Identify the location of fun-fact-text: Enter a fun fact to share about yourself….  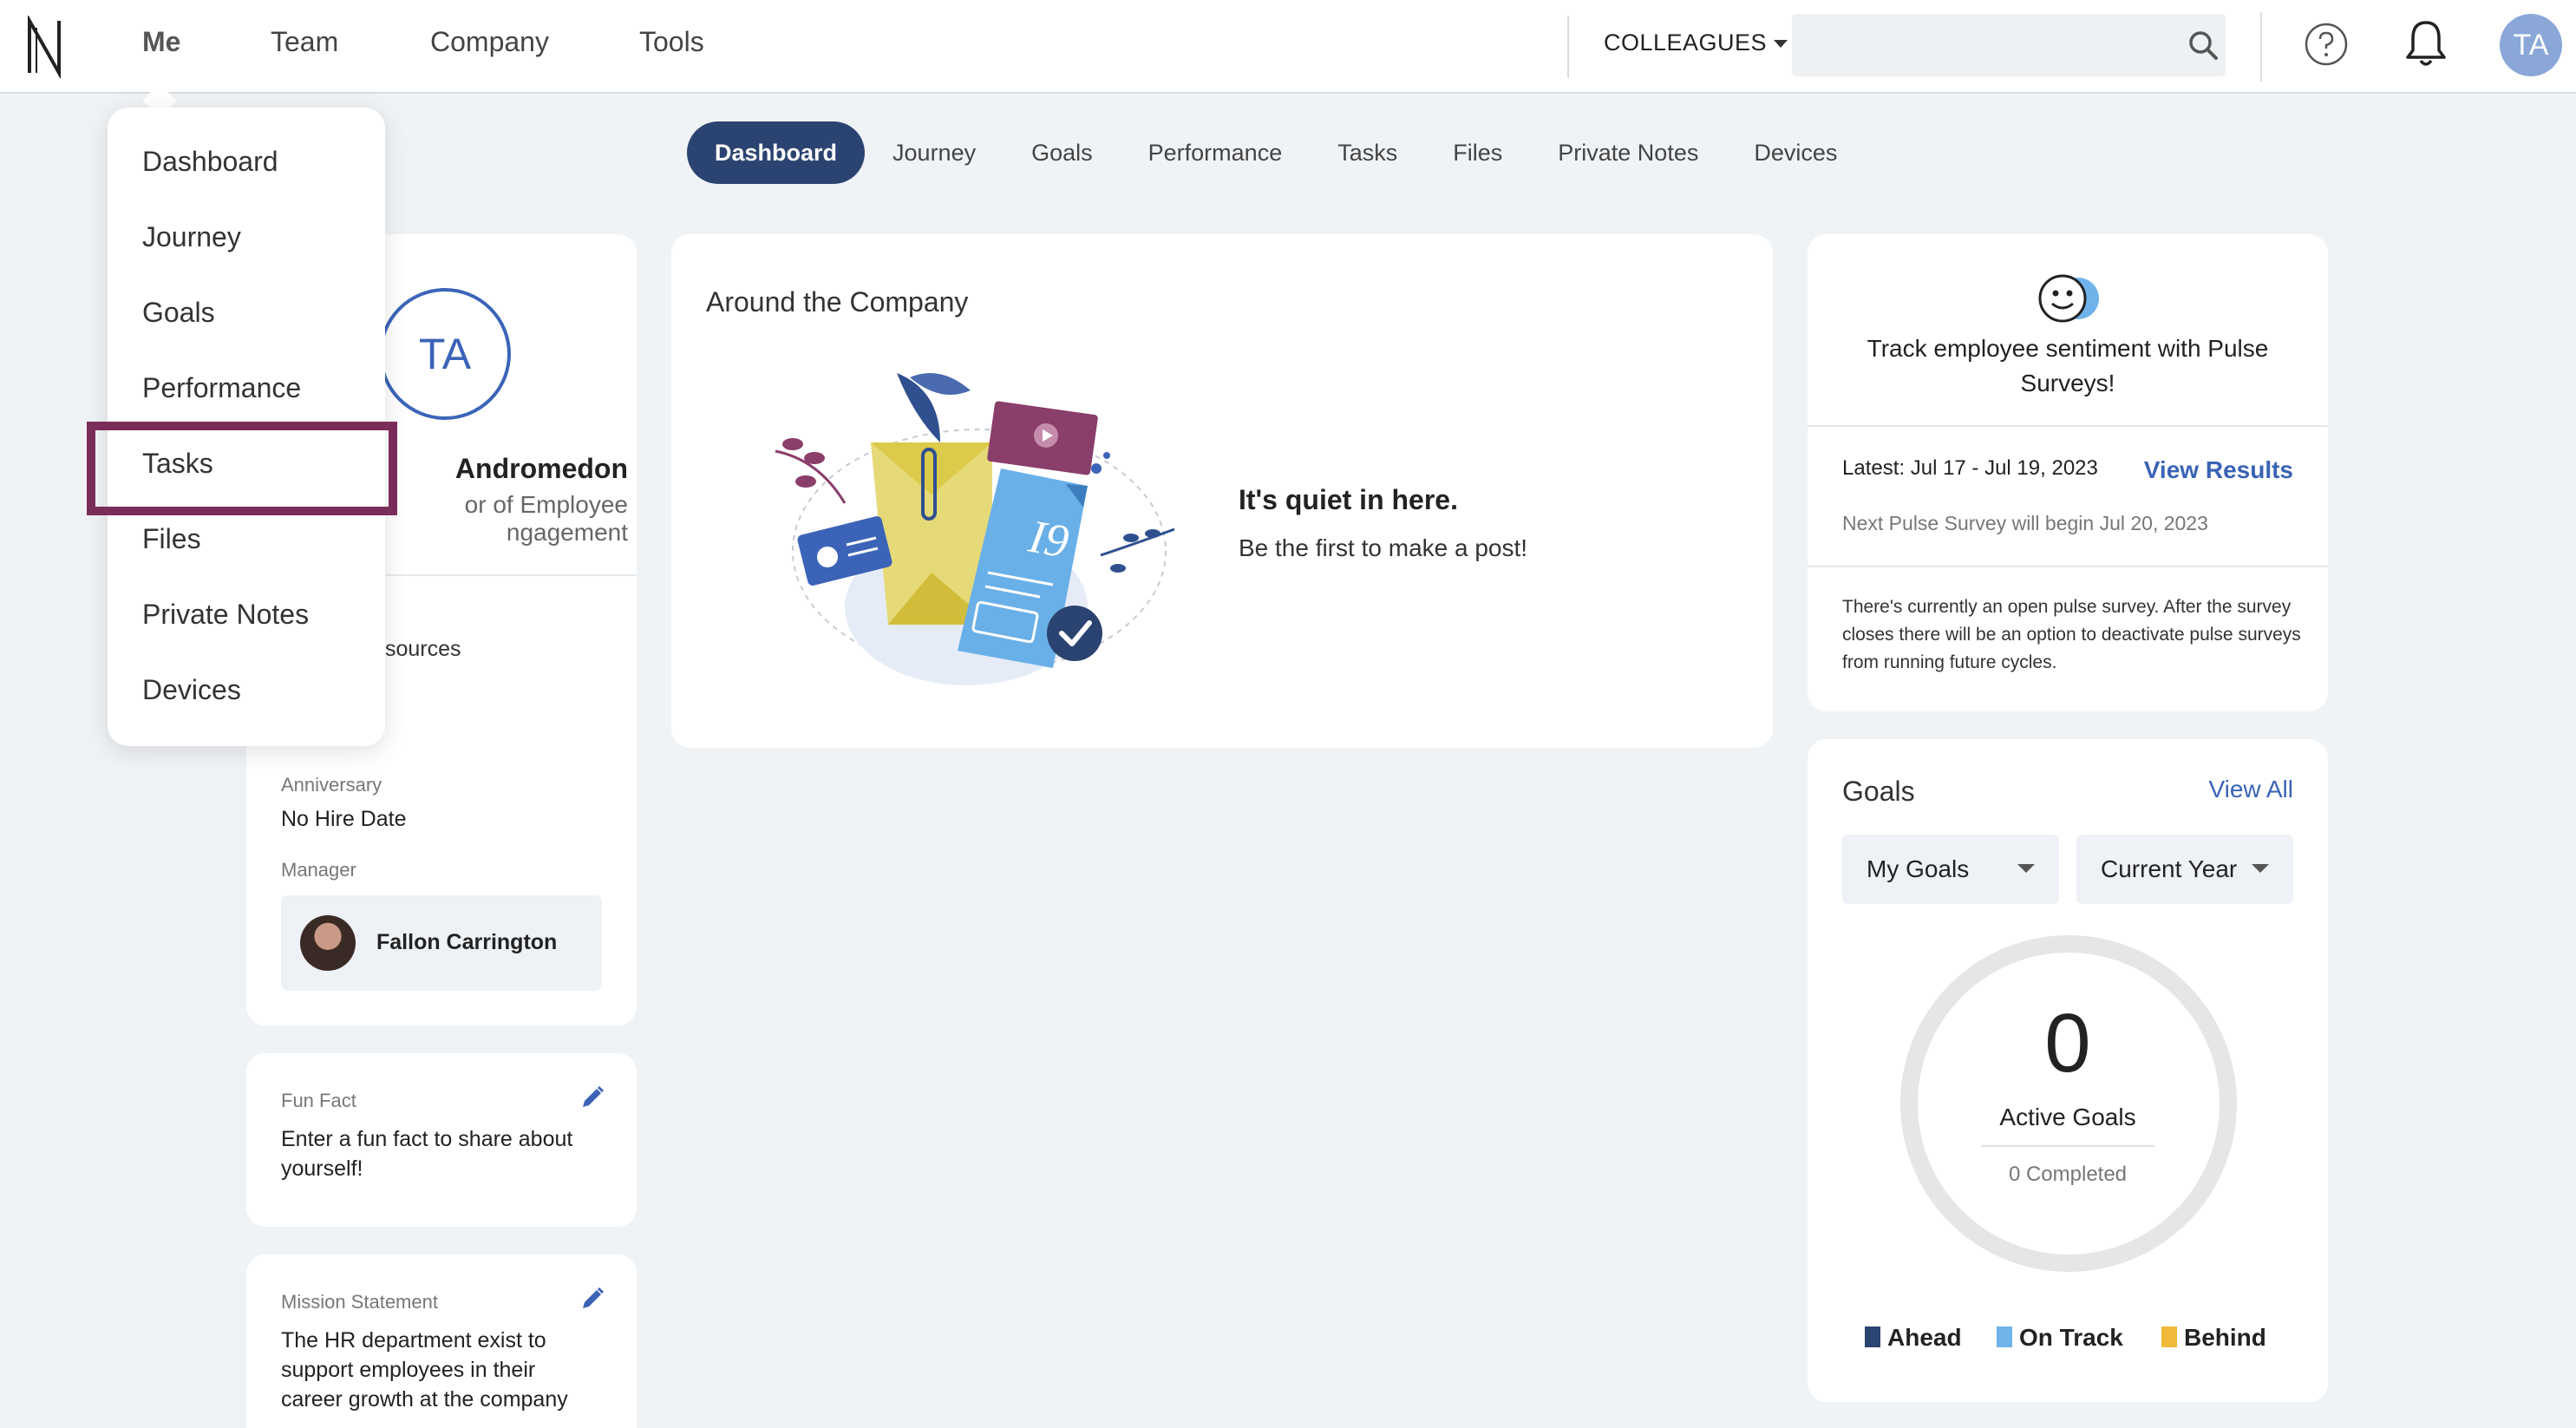
(427, 1154).